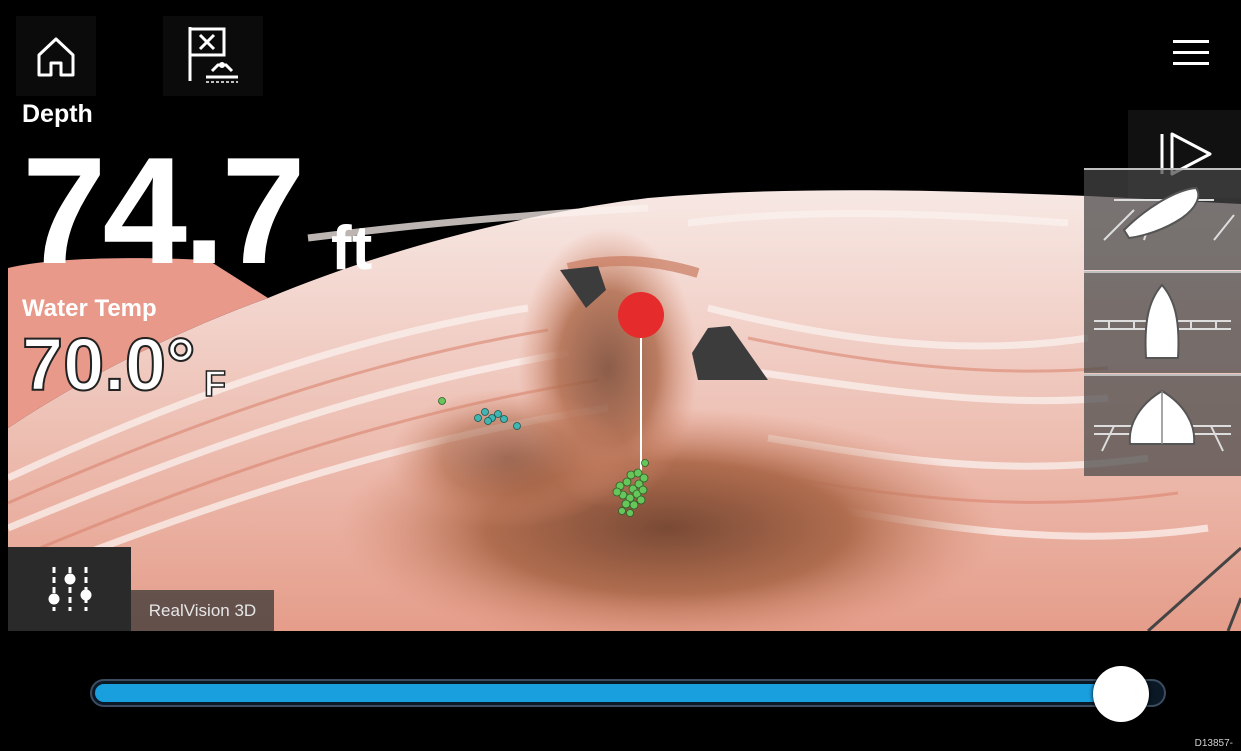  I want to click on top-view-button, so click(1162, 322).